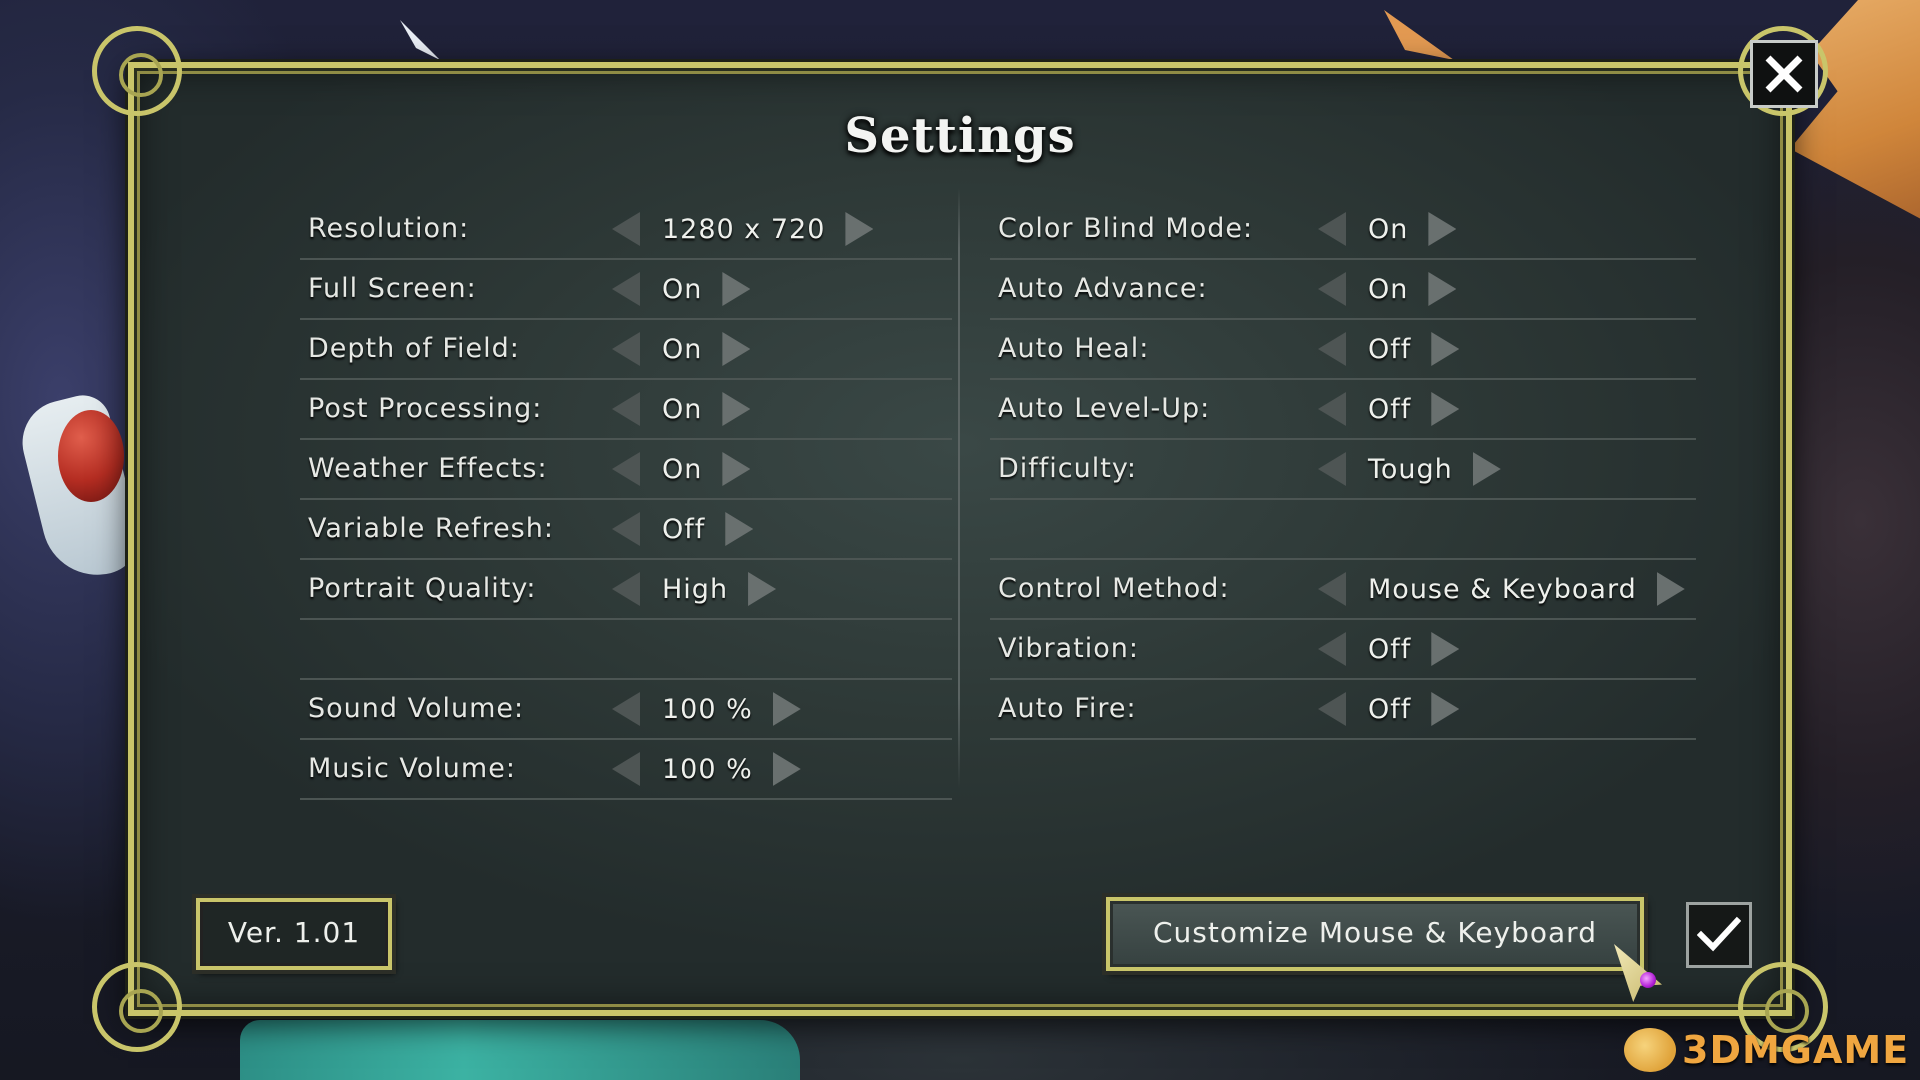  Describe the element at coordinates (392, 288) in the screenshot. I see `setting-label: Full Screen:` at that location.